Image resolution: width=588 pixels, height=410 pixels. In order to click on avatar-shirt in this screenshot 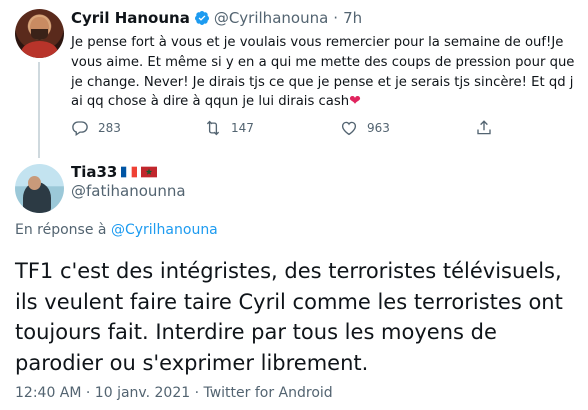, I will do `click(39, 49)`.